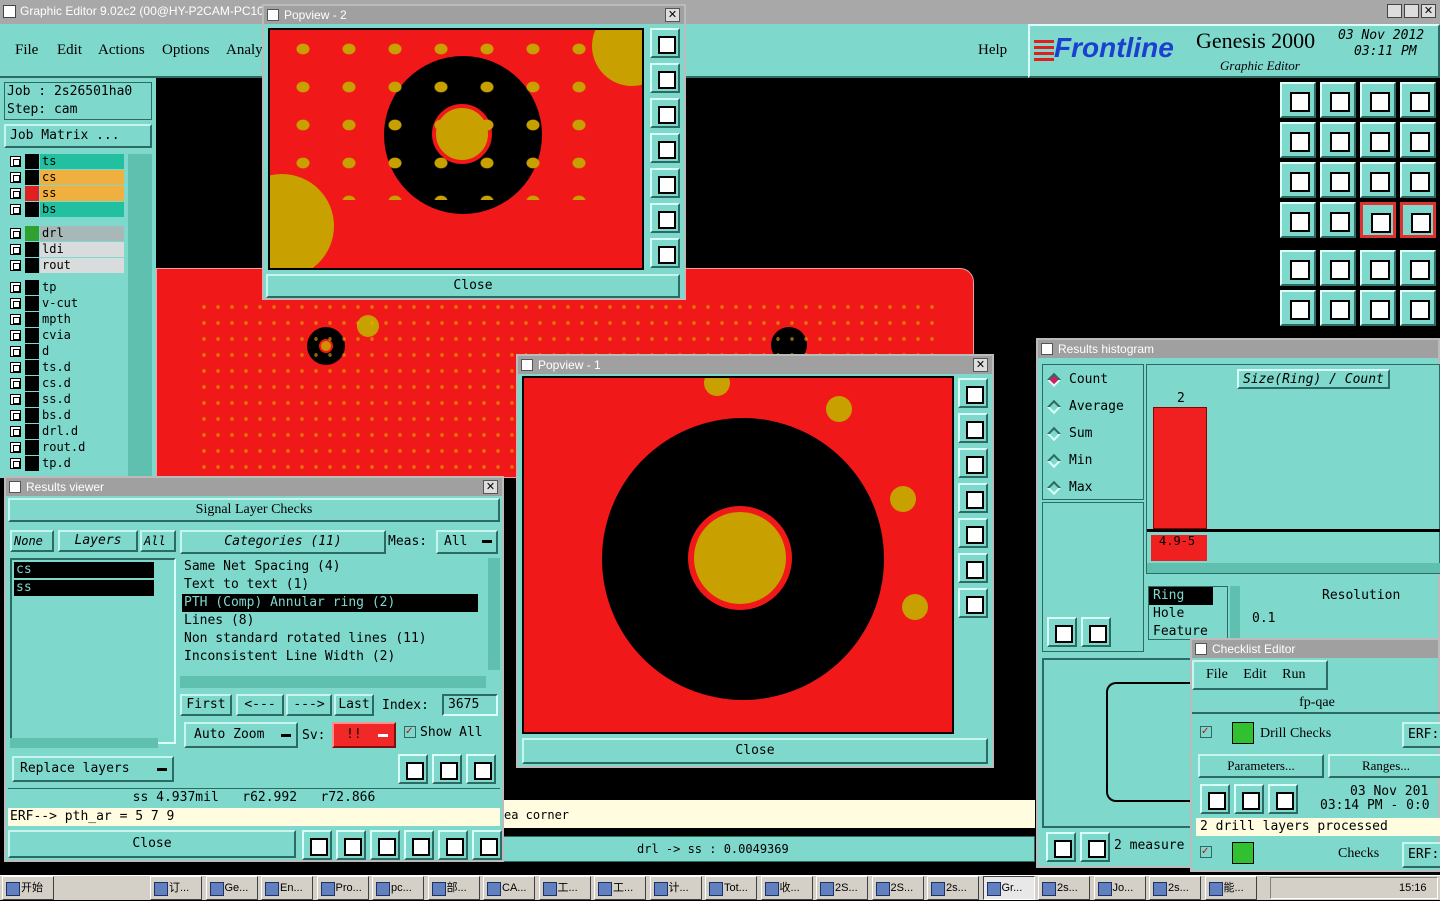 This screenshot has width=1440, height=901. Describe the element at coordinates (66, 233) in the screenshot. I see `layer-row-drl: drl` at that location.